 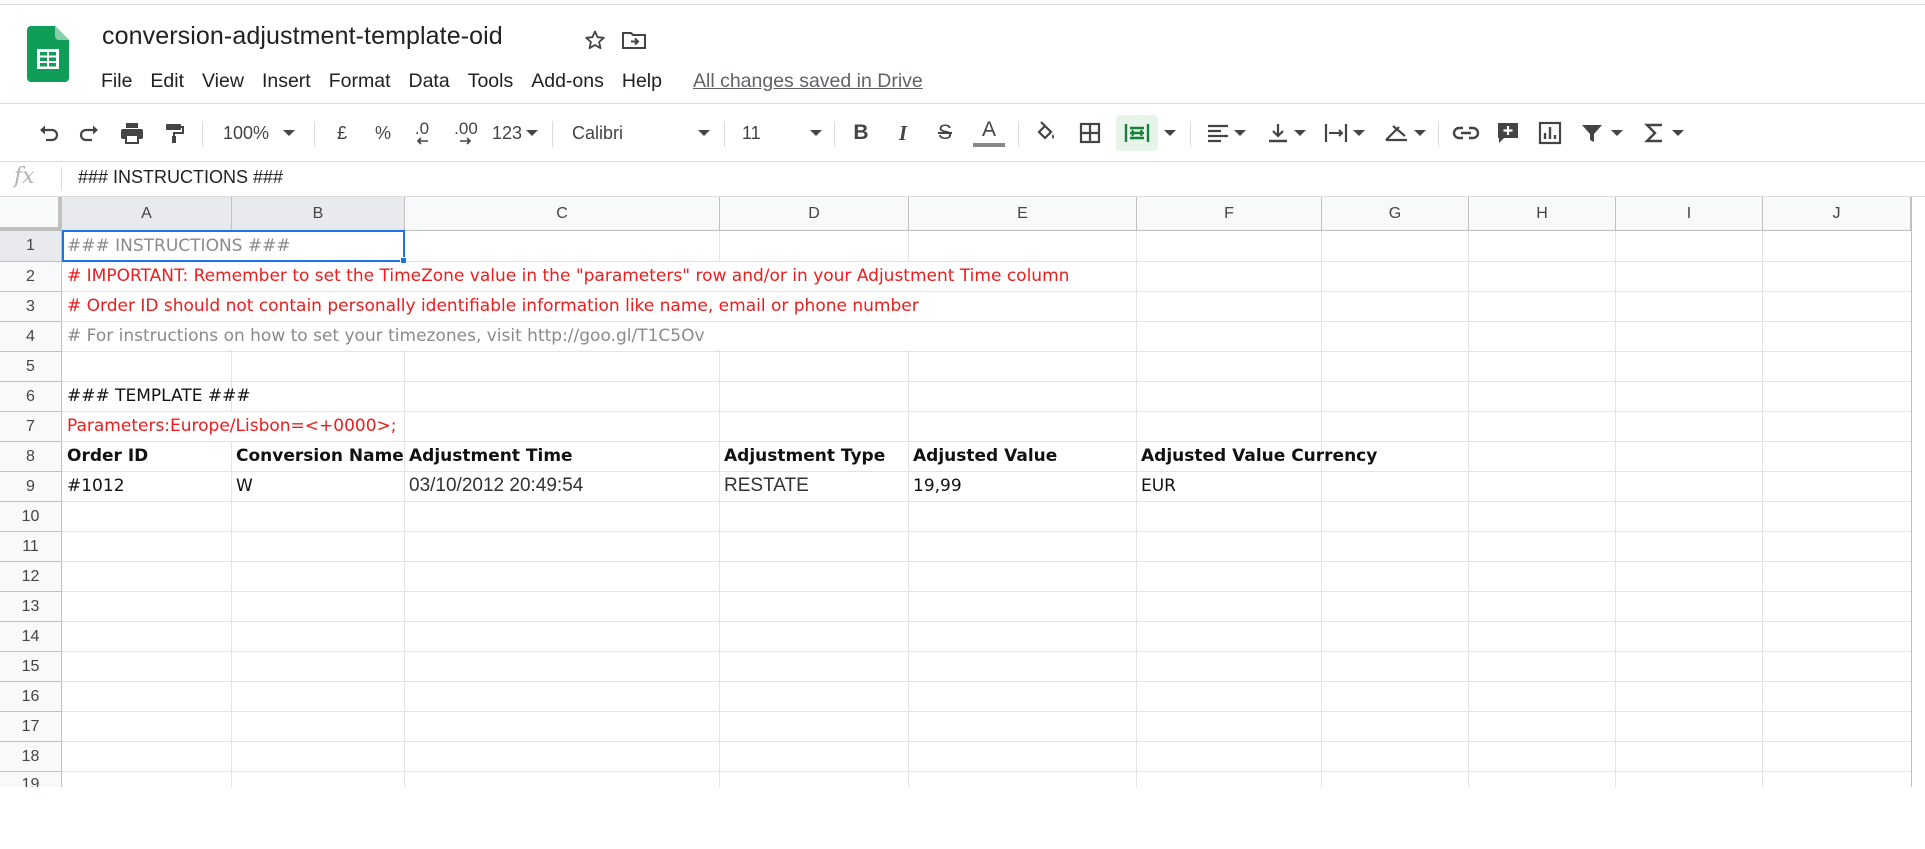 What do you see at coordinates (641, 133) in the screenshot?
I see `font-family-select: Calibri` at bounding box center [641, 133].